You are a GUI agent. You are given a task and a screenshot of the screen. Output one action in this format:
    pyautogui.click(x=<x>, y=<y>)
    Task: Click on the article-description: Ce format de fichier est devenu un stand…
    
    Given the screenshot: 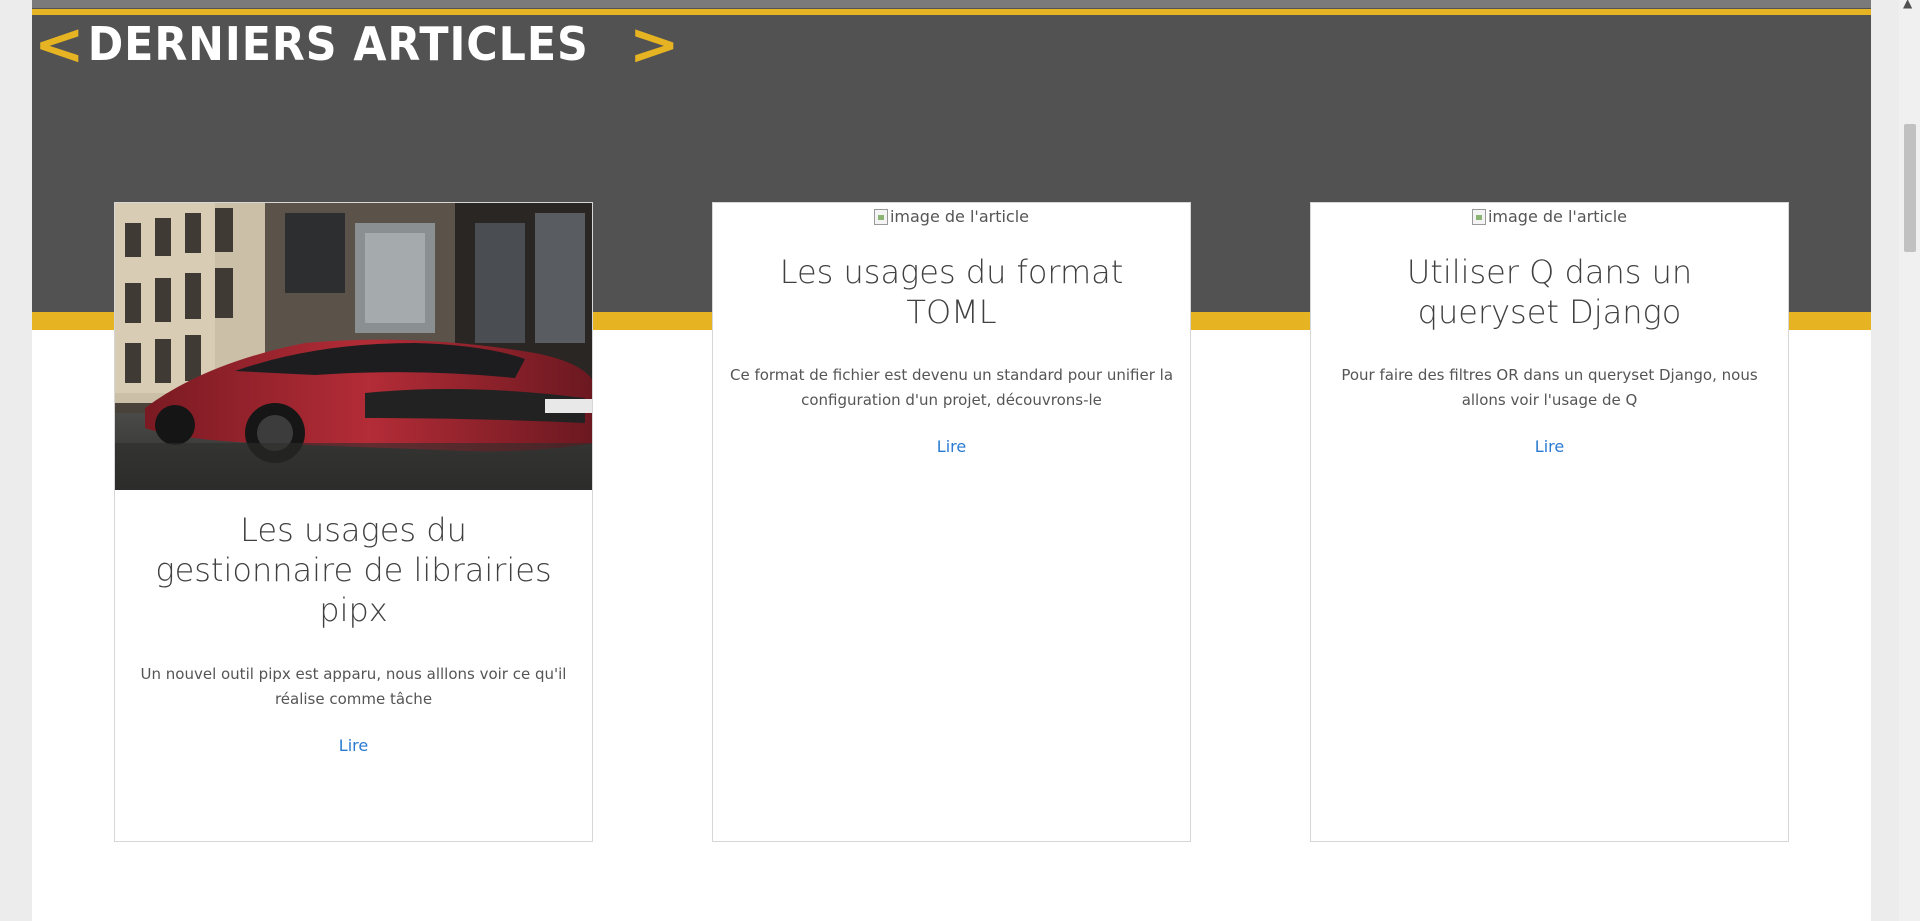 What is the action you would take?
    pyautogui.click(x=951, y=387)
    